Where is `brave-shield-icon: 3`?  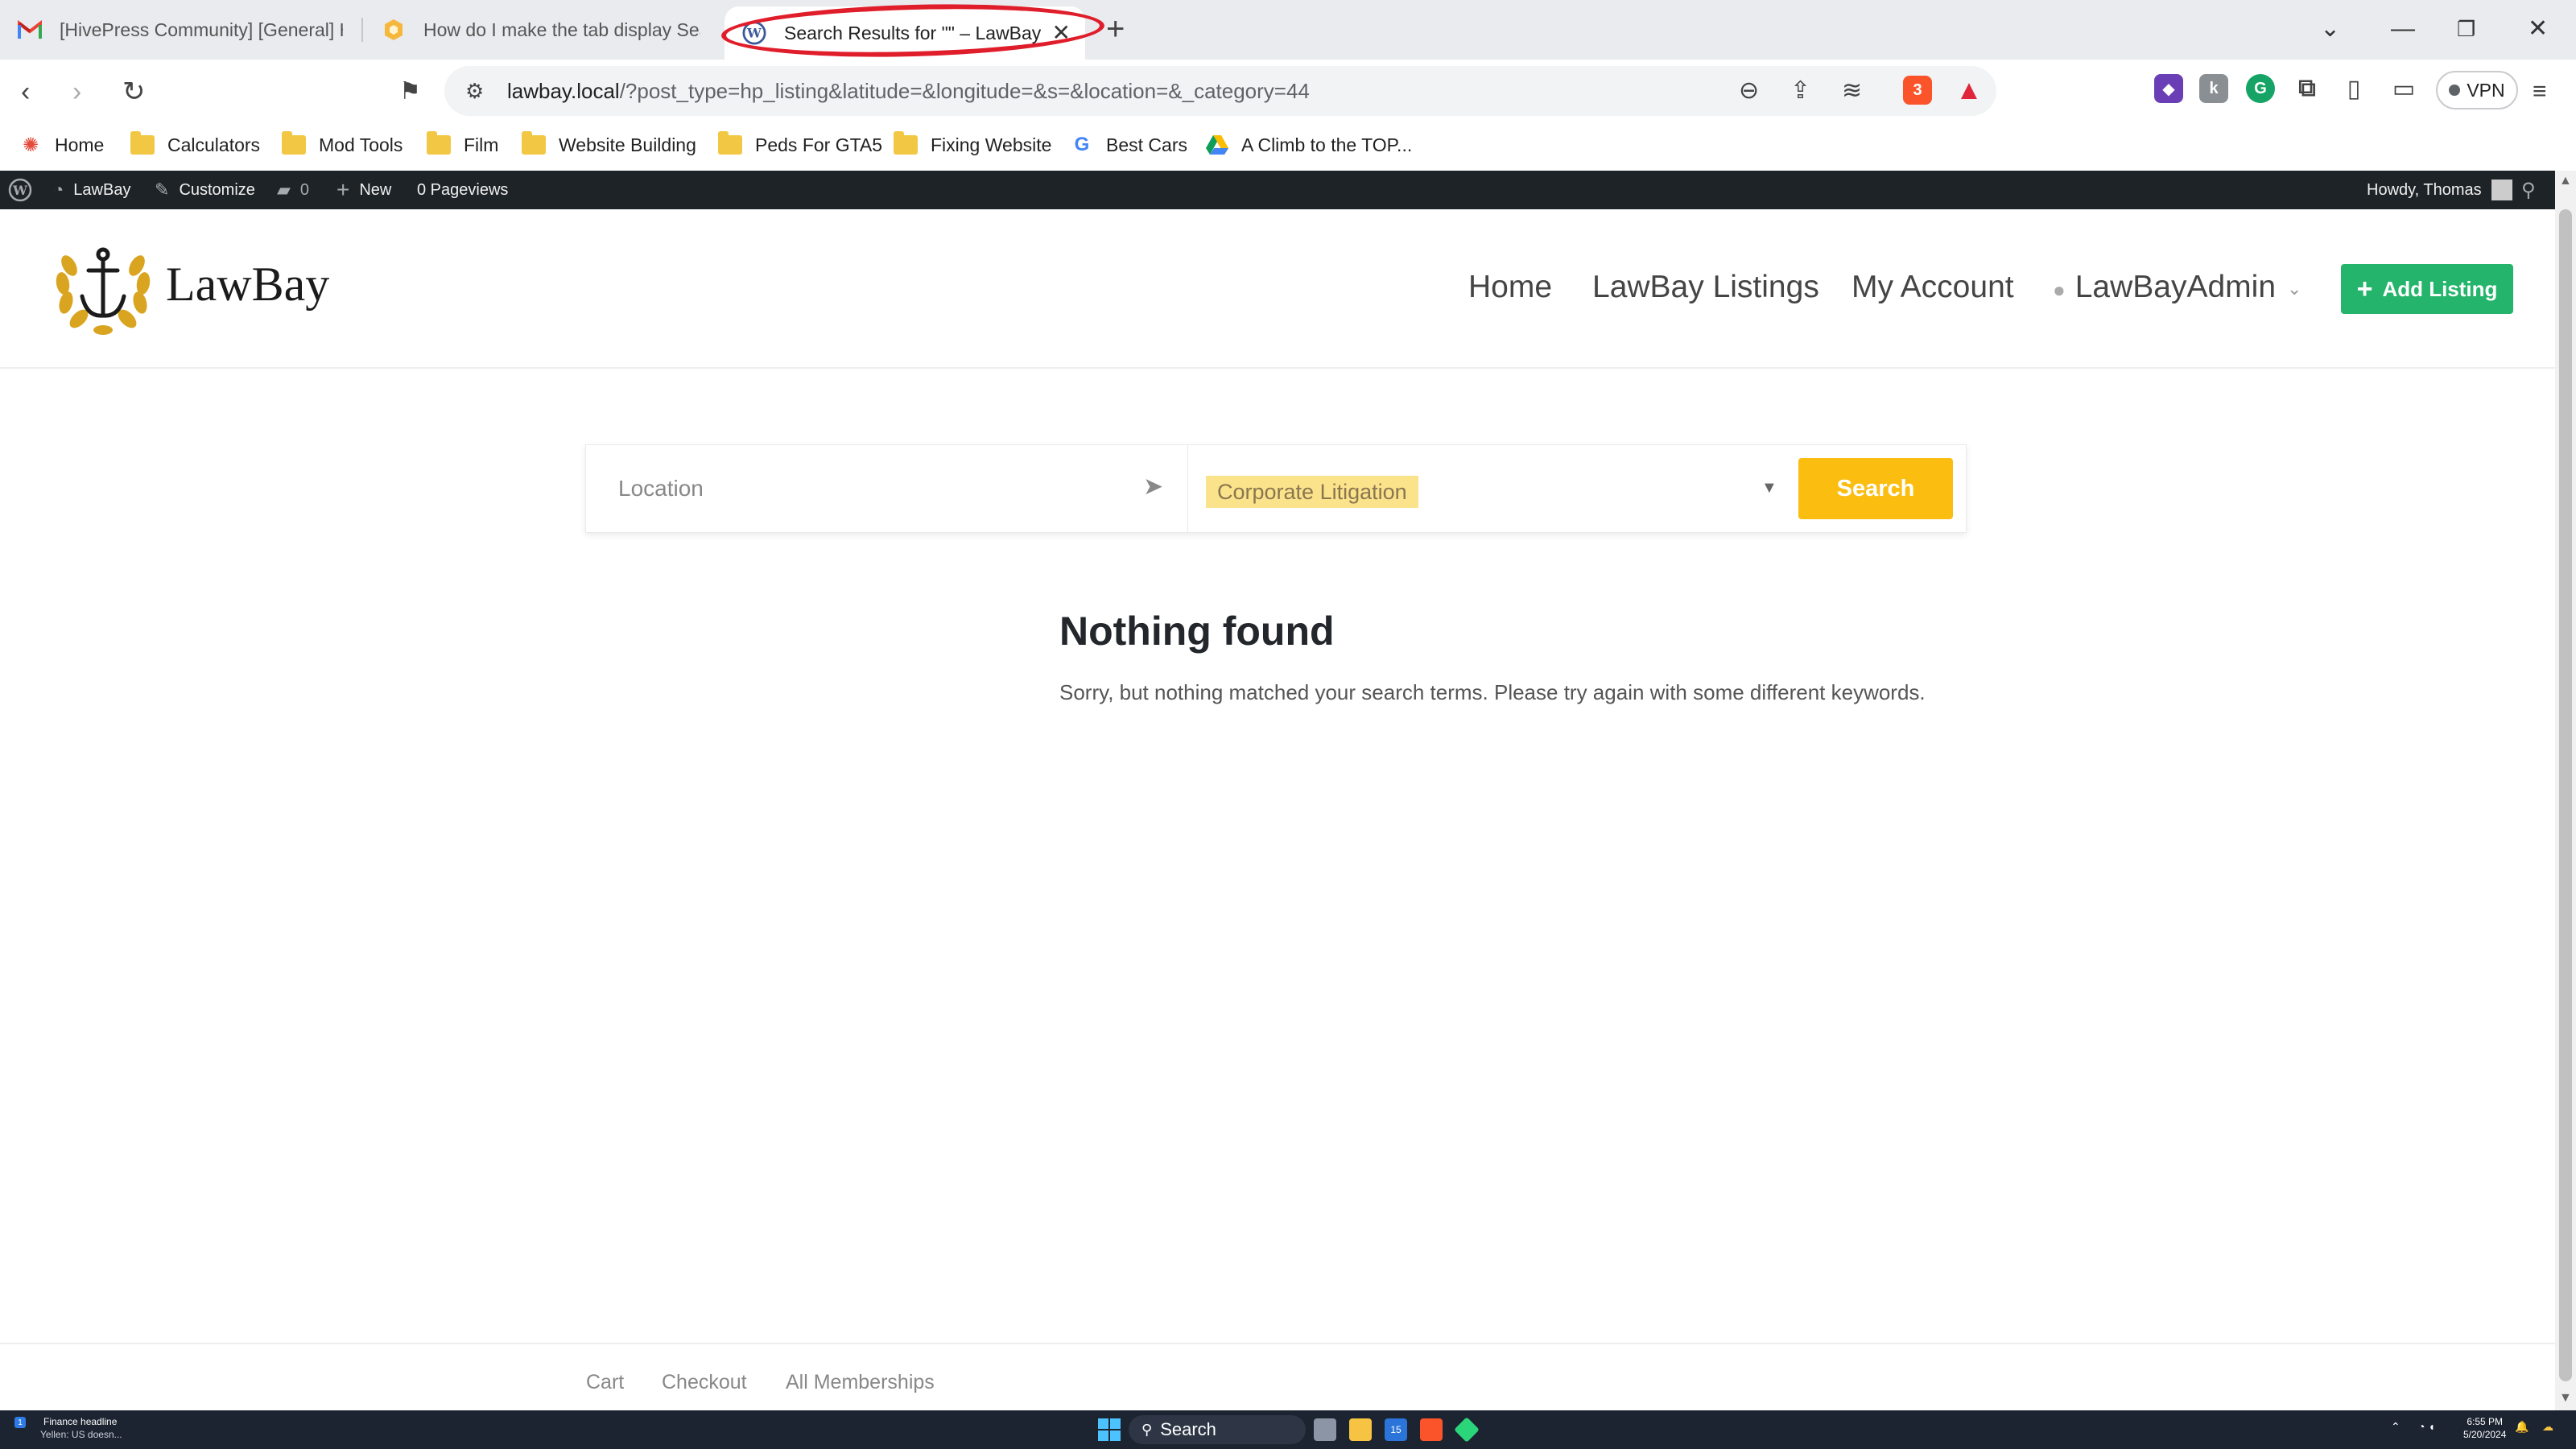
brave-shield-icon: 3 is located at coordinates (1917, 90).